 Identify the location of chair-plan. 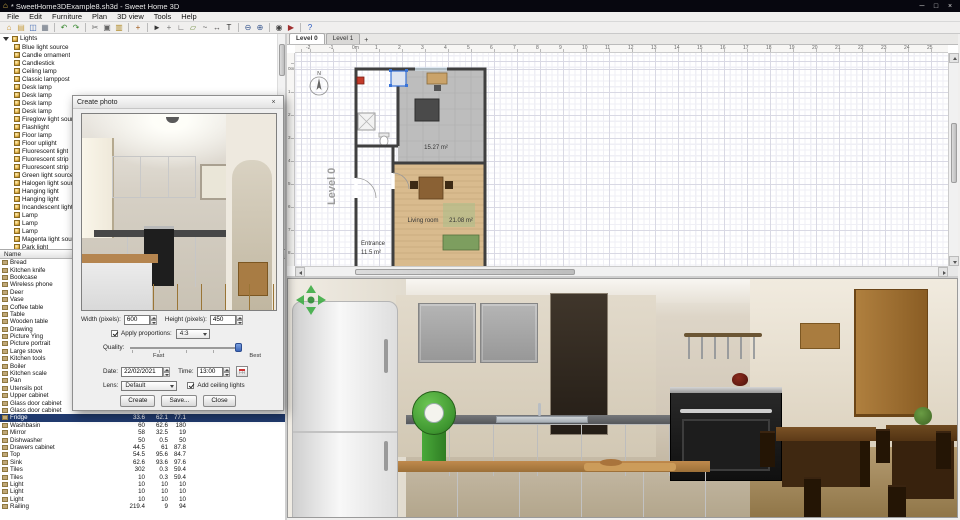
(449, 185).